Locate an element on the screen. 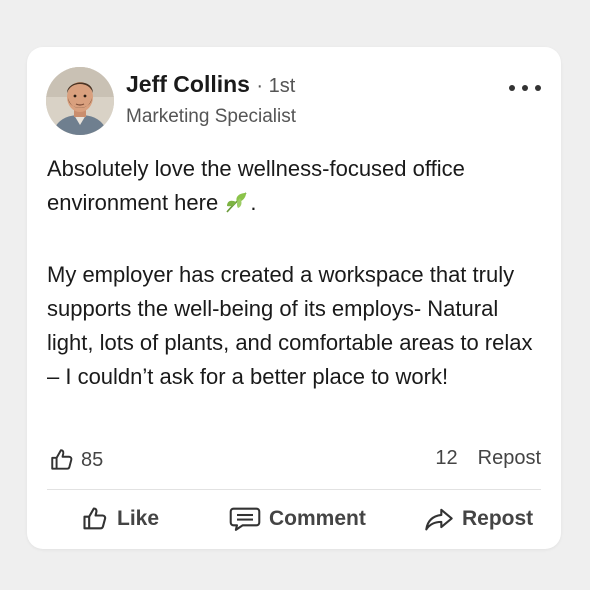  engagement-stats: 85 12 Repost is located at coordinates (295, 462).